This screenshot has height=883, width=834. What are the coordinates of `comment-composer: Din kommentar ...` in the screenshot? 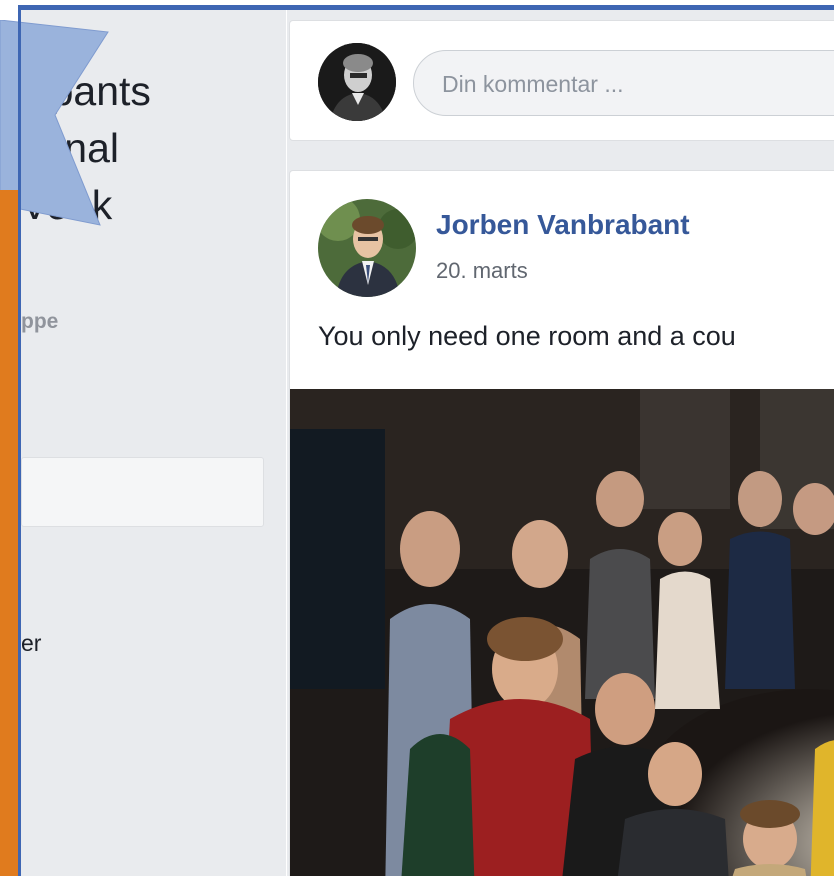 It's located at (561, 80).